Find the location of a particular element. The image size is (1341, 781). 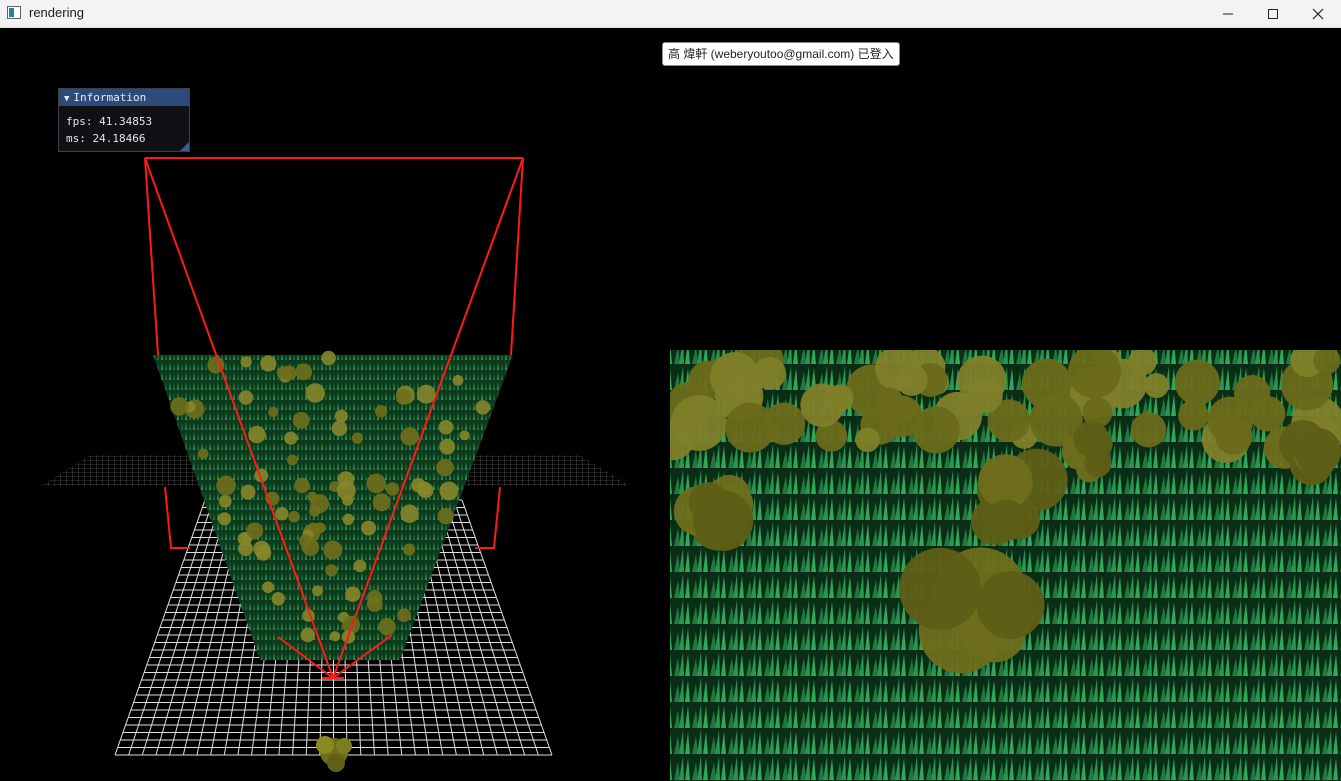

login-notification: 高 煒軒 (weberyoutoo@gmail.com) 已登入 is located at coordinates (781, 54).